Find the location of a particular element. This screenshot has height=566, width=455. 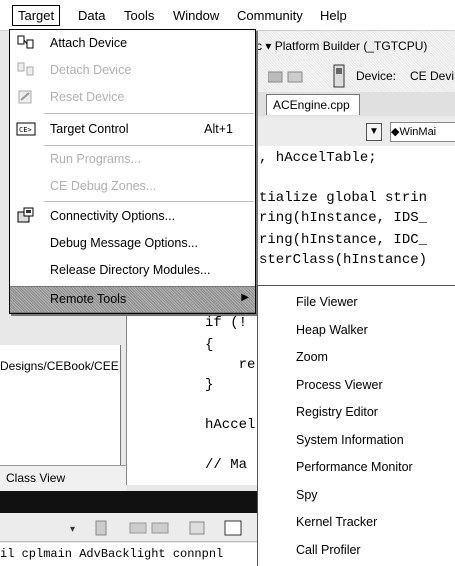

menu-community: Community is located at coordinates (270, 15).